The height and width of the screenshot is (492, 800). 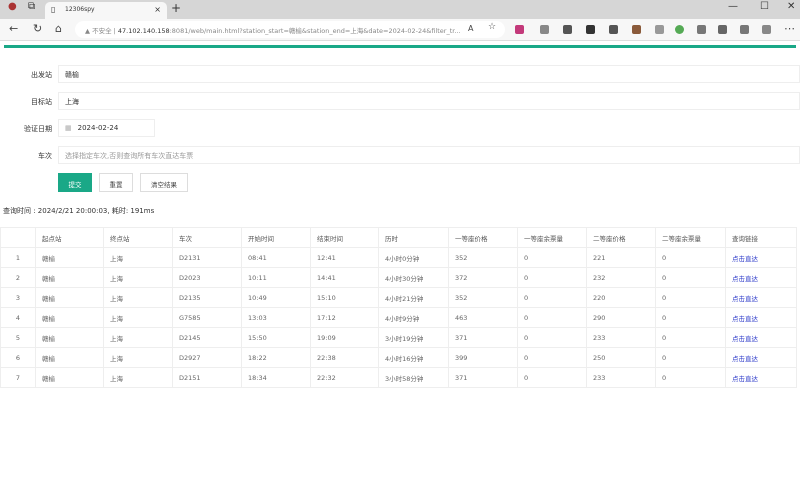 I want to click on train-label: 车次, so click(x=45, y=156).